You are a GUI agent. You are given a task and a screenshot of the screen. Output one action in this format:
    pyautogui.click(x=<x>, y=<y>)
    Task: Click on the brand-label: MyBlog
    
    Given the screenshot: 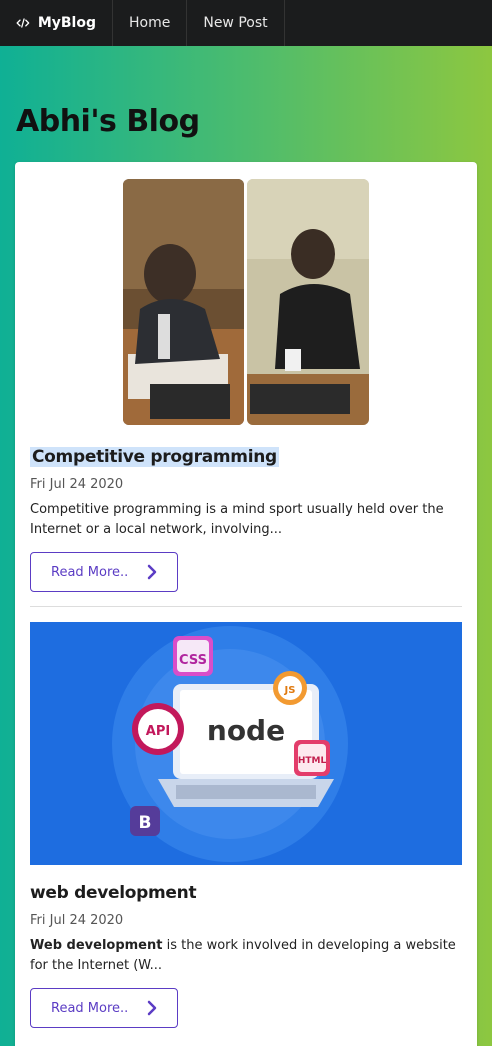 What is the action you would take?
    pyautogui.click(x=66, y=23)
    